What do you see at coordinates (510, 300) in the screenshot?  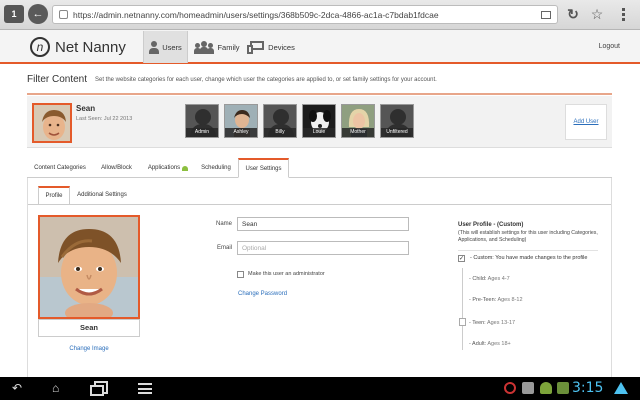 I see `level-ages: Ages 8-12` at bounding box center [510, 300].